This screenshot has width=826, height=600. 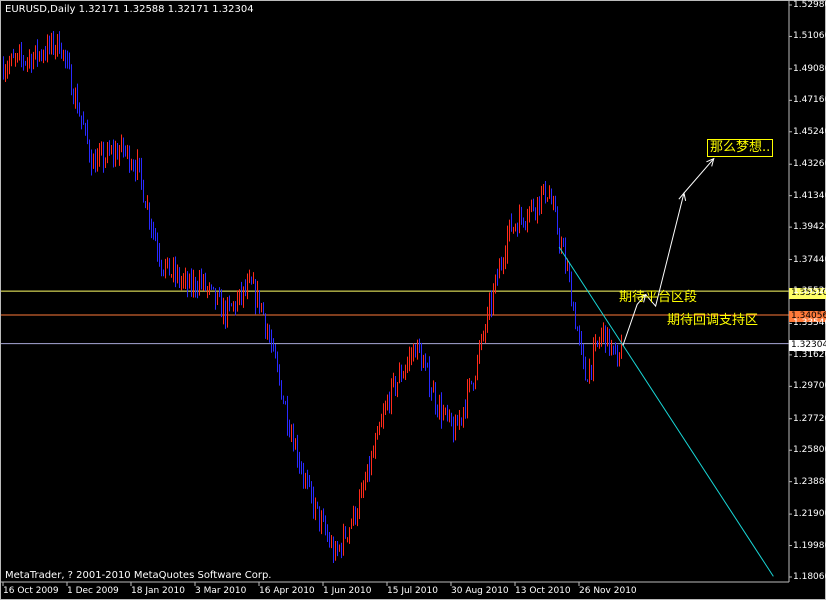 What do you see at coordinates (608, 591) in the screenshot?
I see `time-tick-label: 26 Nov 2010` at bounding box center [608, 591].